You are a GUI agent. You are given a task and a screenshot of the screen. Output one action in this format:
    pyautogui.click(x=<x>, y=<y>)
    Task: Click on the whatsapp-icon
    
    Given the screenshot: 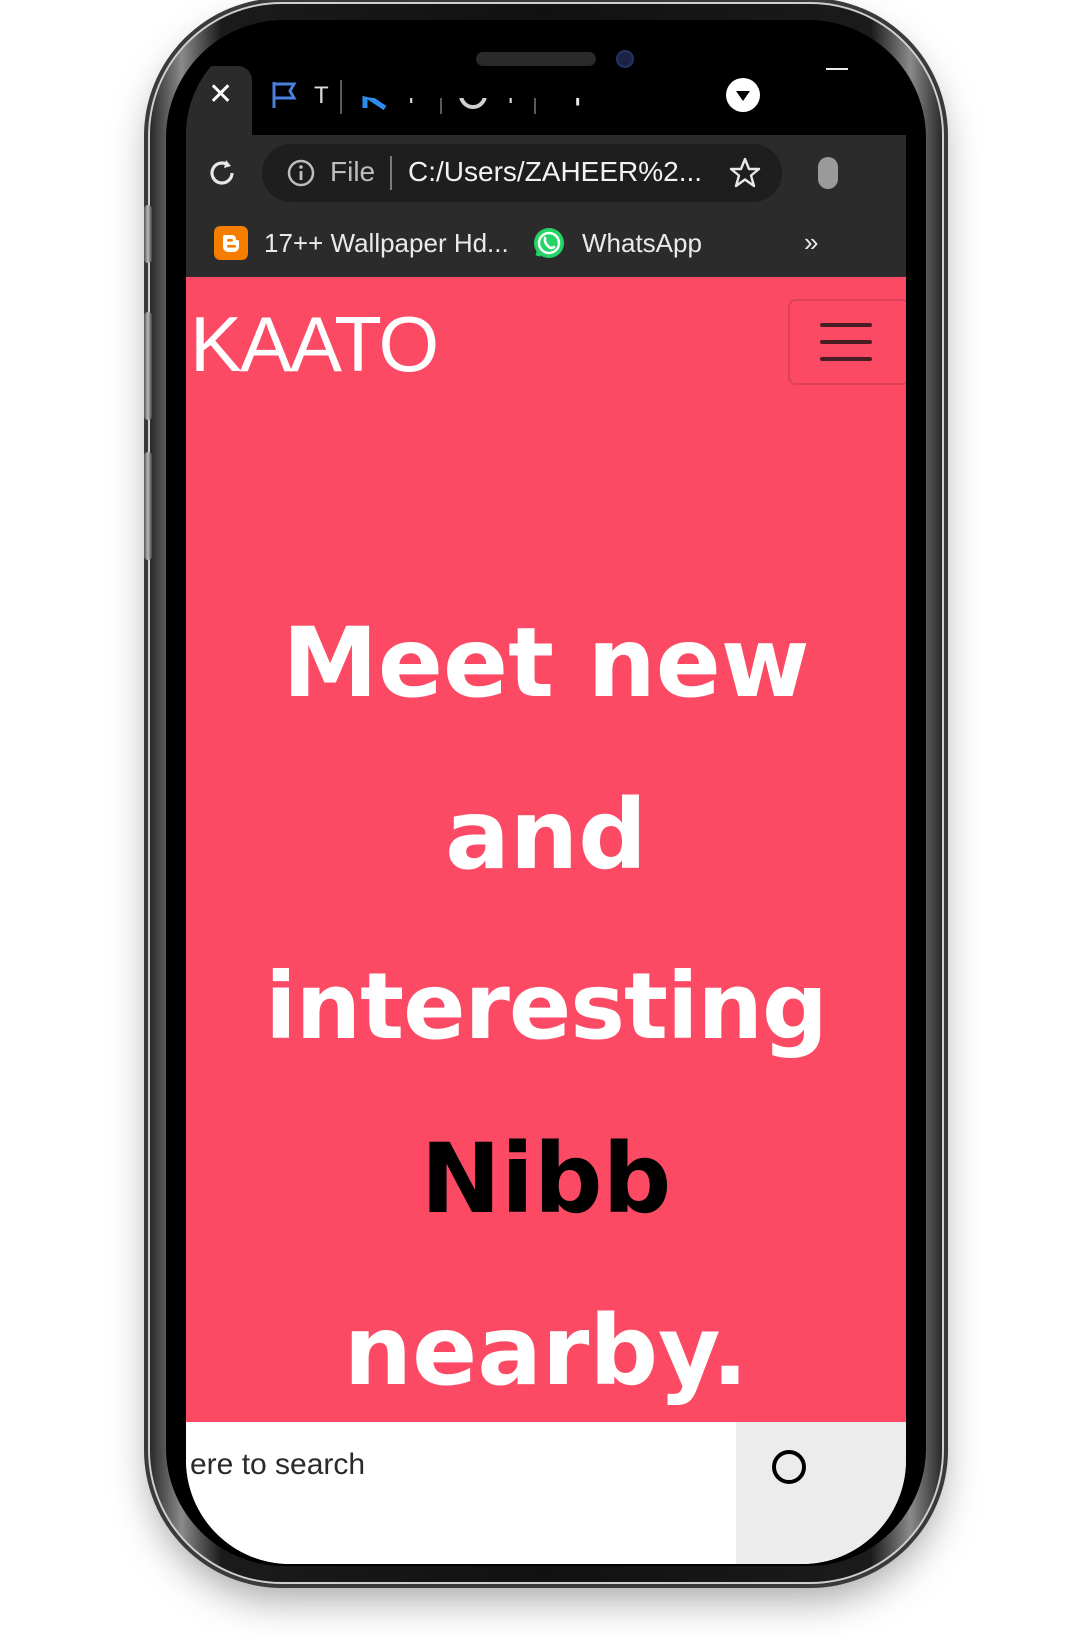 What is the action you would take?
    pyautogui.click(x=549, y=243)
    